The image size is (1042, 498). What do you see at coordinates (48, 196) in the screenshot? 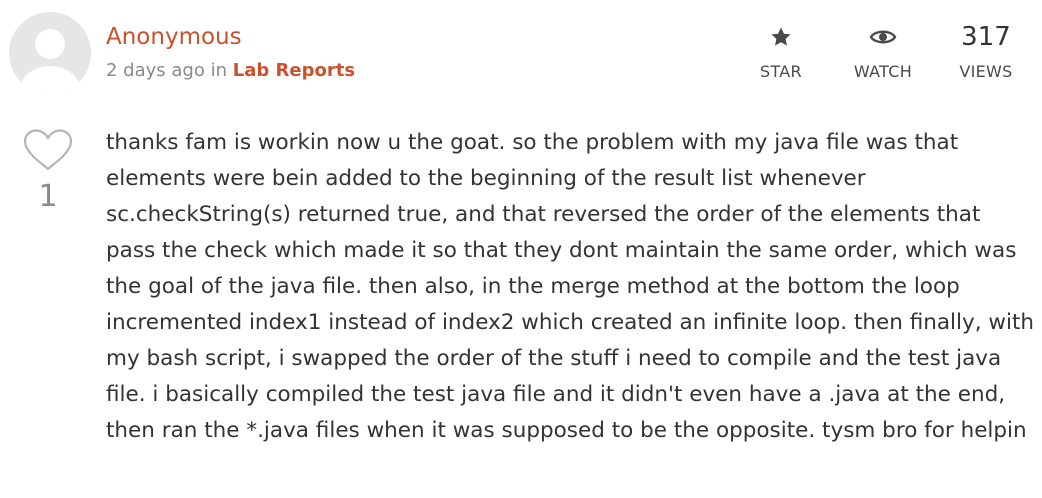
I see `vote-count: 1` at bounding box center [48, 196].